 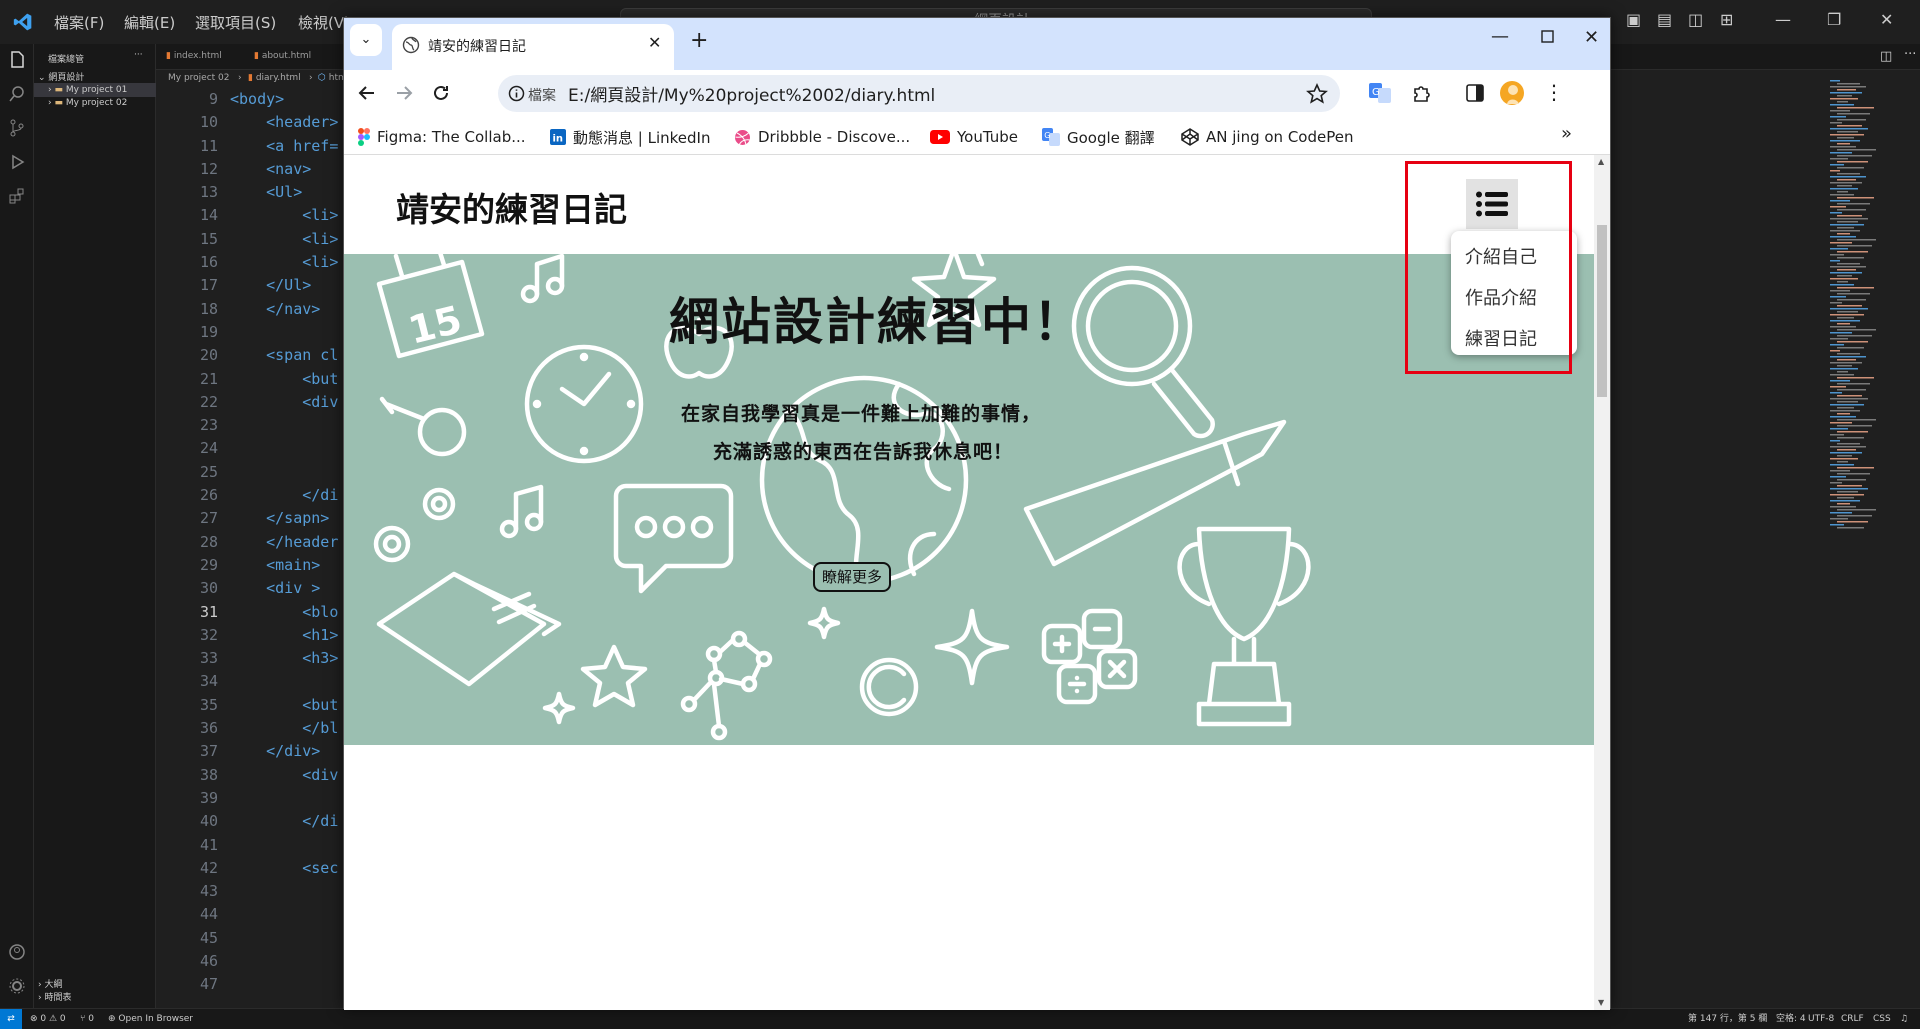 I want to click on language-status: CSS, so click(x=1882, y=1019).